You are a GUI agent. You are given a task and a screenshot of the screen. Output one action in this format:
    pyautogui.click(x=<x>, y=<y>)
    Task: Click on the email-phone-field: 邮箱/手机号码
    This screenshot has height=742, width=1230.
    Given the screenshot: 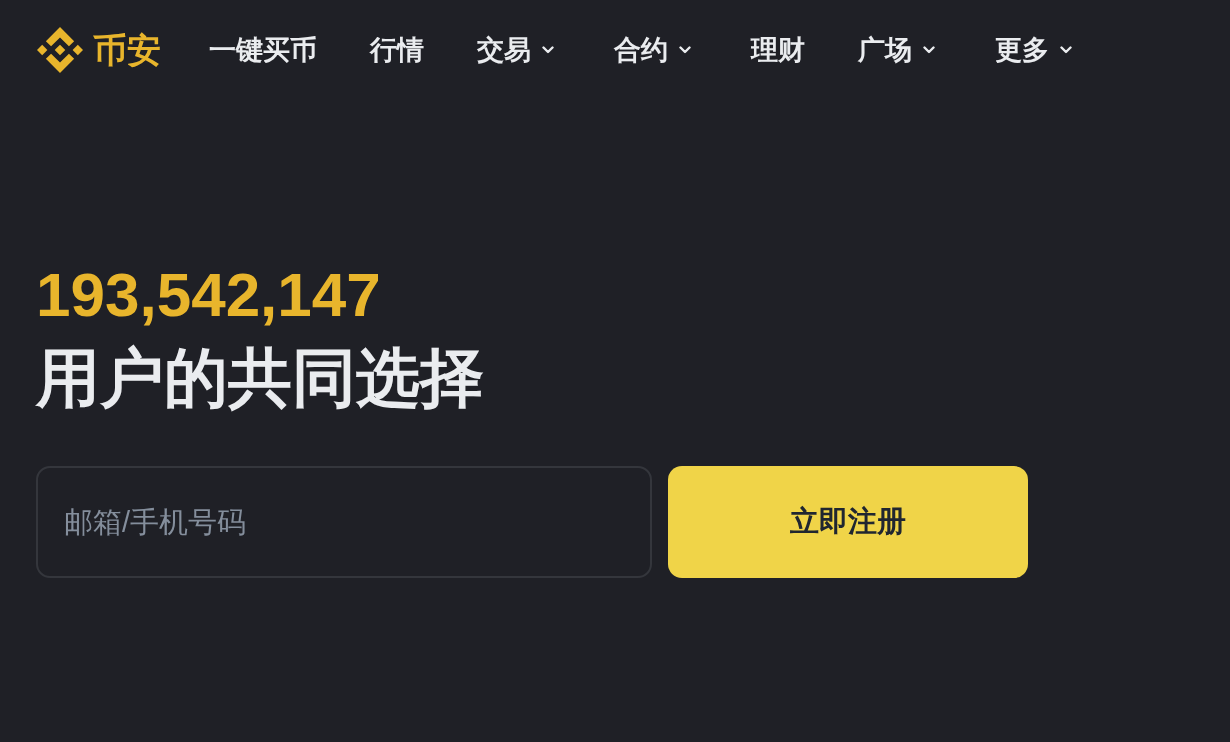 What is the action you would take?
    pyautogui.click(x=344, y=522)
    